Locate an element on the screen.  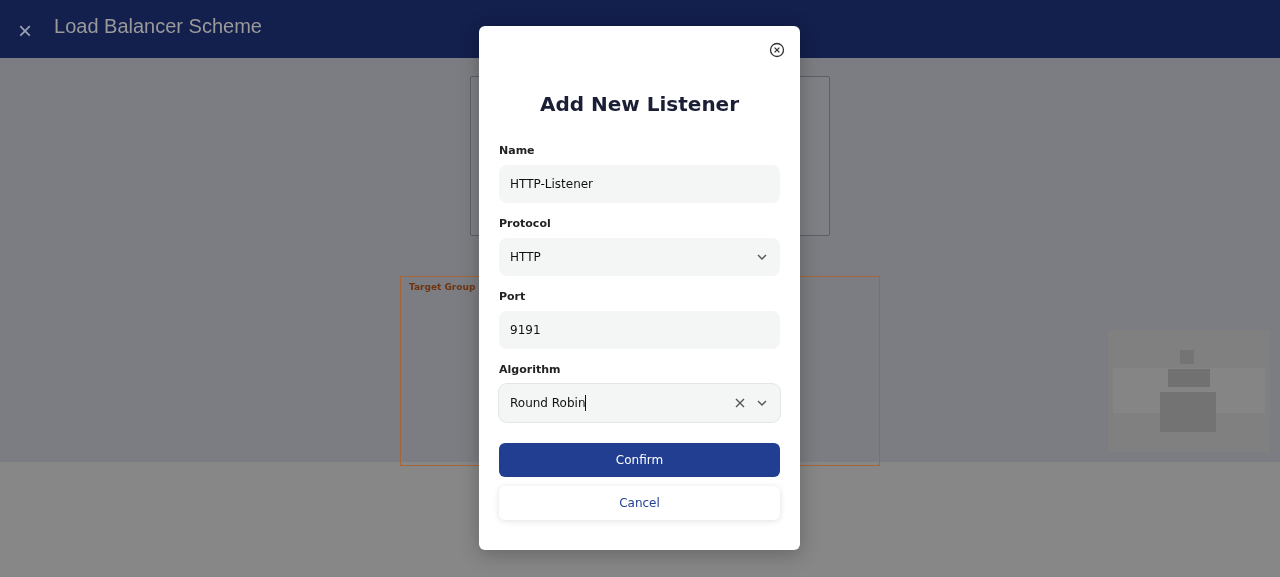
page-title: Load Balancer Scheme is located at coordinates (158, 26).